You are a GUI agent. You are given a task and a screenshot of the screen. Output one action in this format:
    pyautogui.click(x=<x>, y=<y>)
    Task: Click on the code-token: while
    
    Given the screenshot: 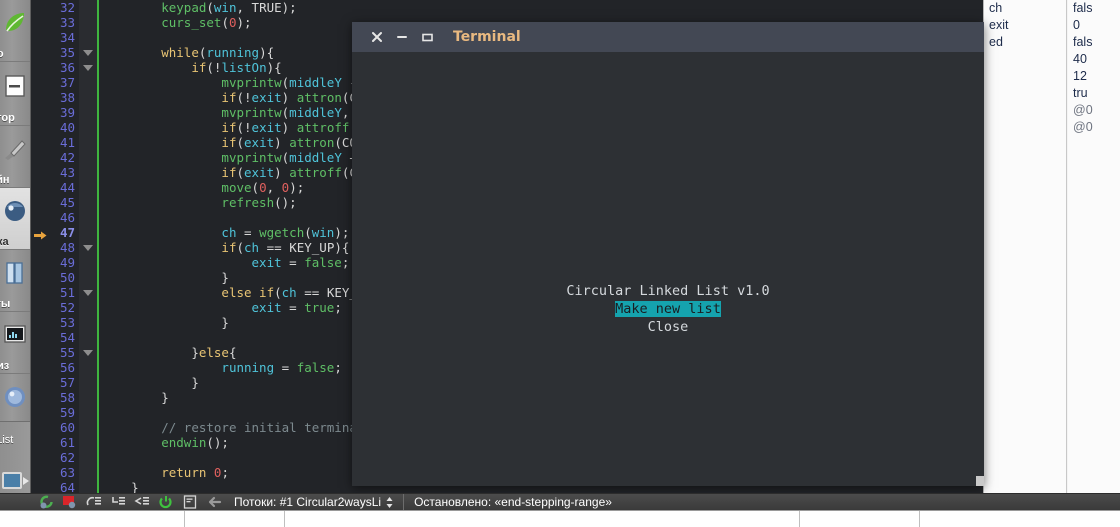 What is the action you would take?
    pyautogui.click(x=180, y=52)
    